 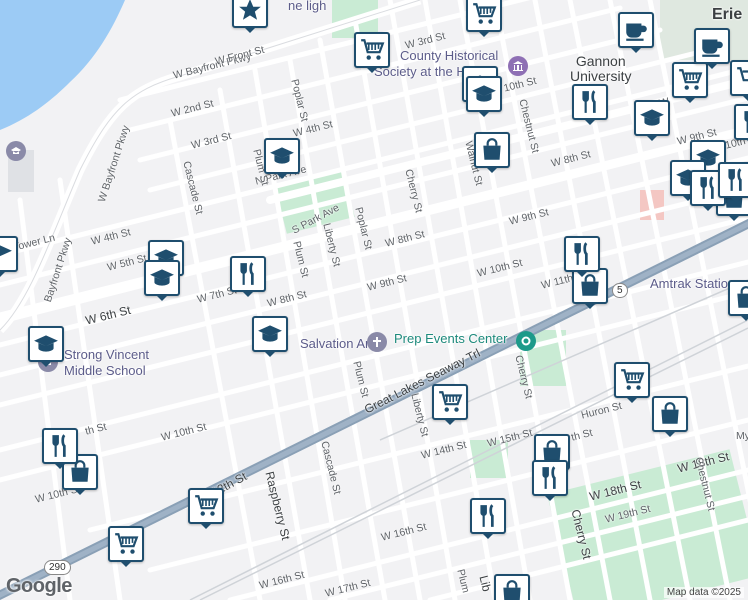 What do you see at coordinates (107, 354) in the screenshot?
I see `poi-label-strong-vincent-1: Strong Vincent` at bounding box center [107, 354].